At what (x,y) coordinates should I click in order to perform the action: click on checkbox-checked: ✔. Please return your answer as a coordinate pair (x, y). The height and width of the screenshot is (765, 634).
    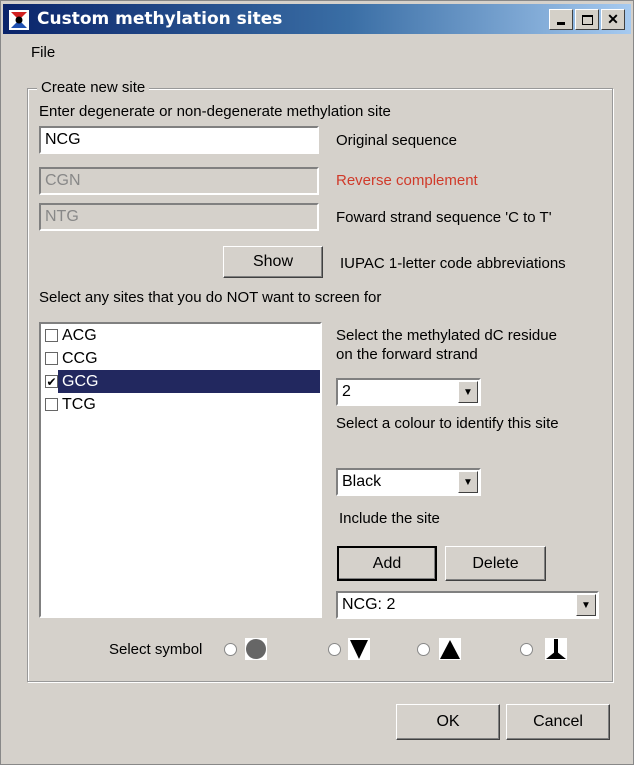
    Looking at the image, I should click on (51, 381).